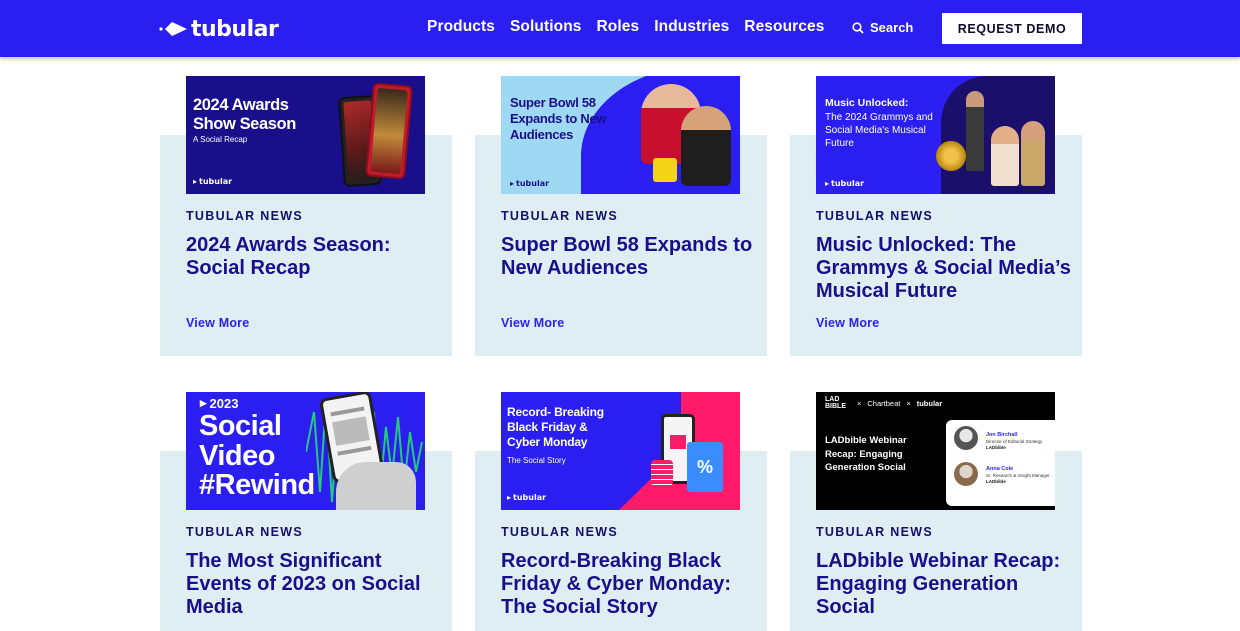  What do you see at coordinates (691, 27) in the screenshot?
I see `nav-industries: Industries` at bounding box center [691, 27].